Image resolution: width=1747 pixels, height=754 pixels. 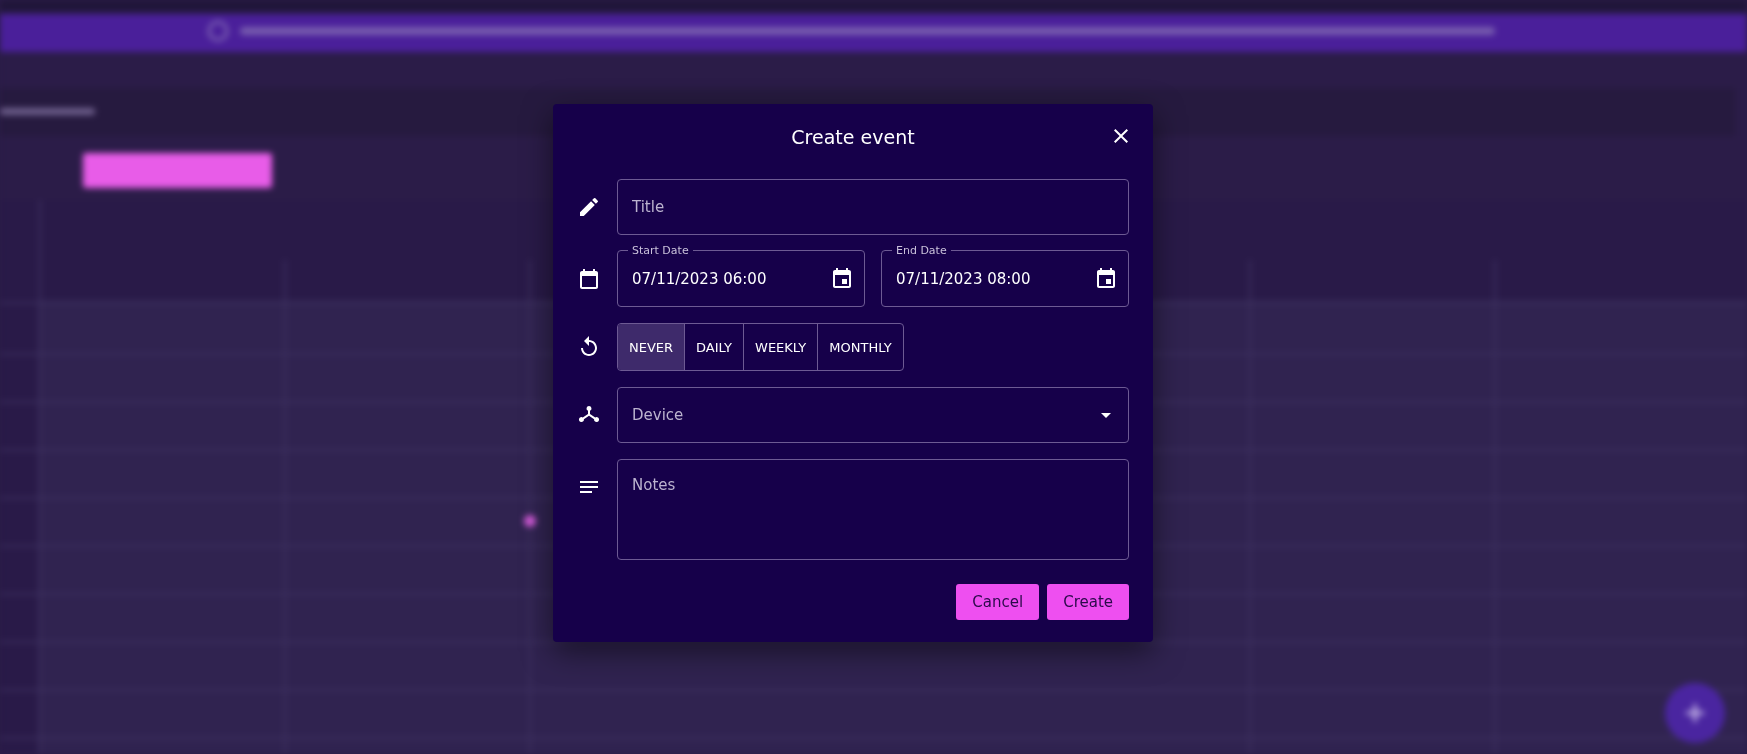 I want to click on device-dropdown: Device, so click(x=873, y=415).